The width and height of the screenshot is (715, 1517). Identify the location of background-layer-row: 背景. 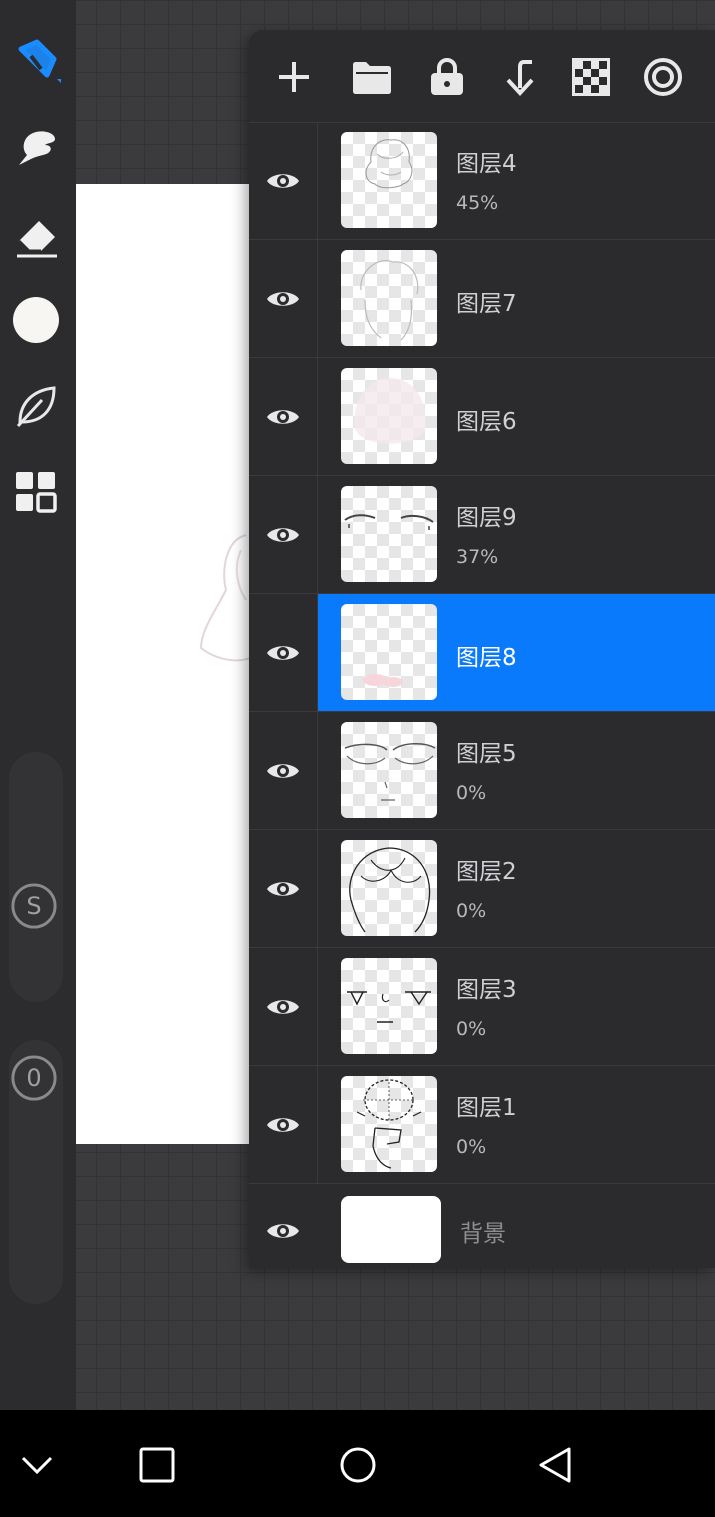
(482, 1231).